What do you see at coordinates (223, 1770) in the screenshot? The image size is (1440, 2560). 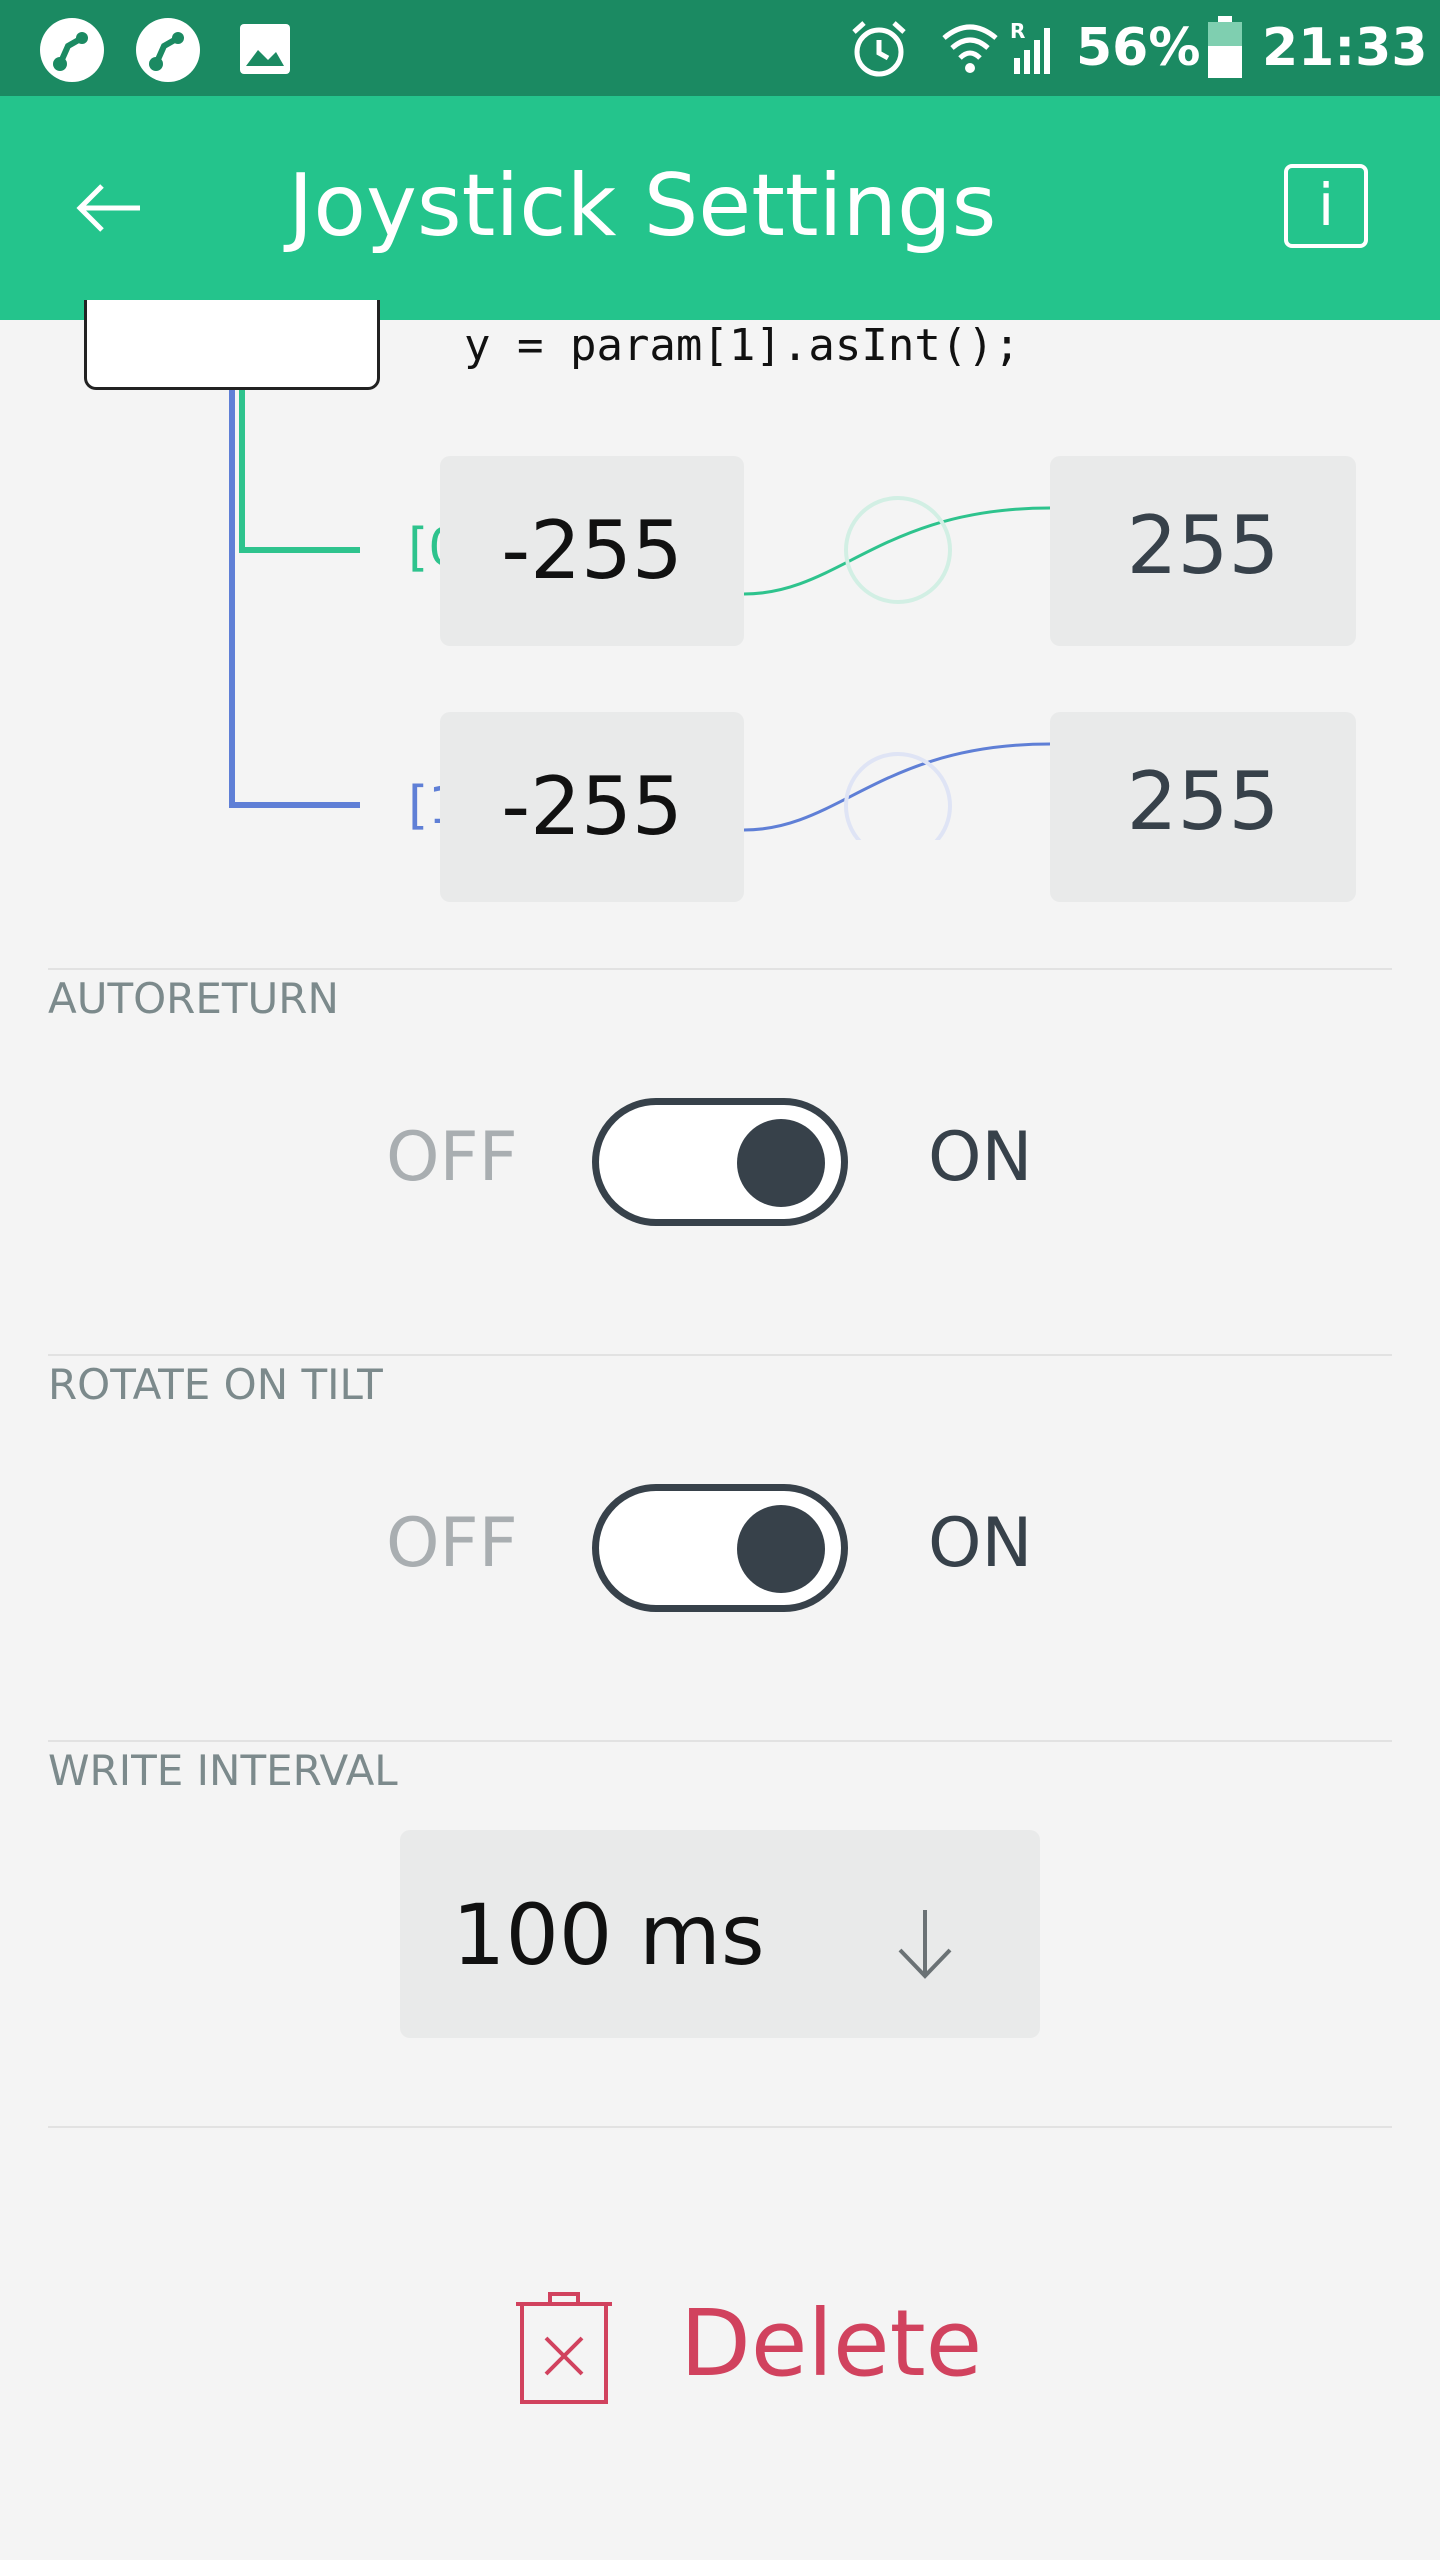 I see `write-interval-label: WRITE INTERVAL` at bounding box center [223, 1770].